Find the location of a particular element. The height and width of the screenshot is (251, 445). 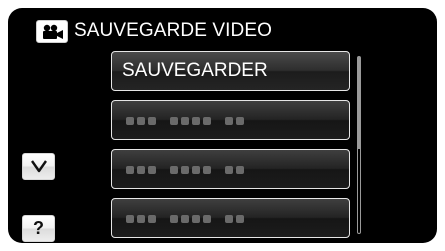

scroll-thumb is located at coordinates (359, 103).